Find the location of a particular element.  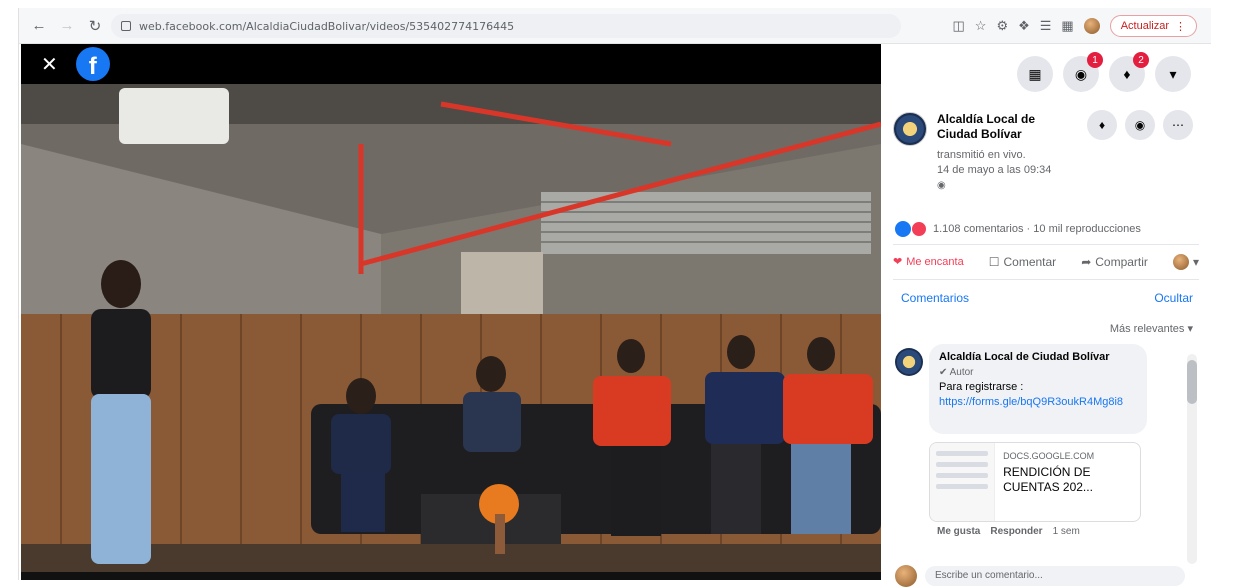

update-label: Actualizar is located at coordinates (1144, 26).